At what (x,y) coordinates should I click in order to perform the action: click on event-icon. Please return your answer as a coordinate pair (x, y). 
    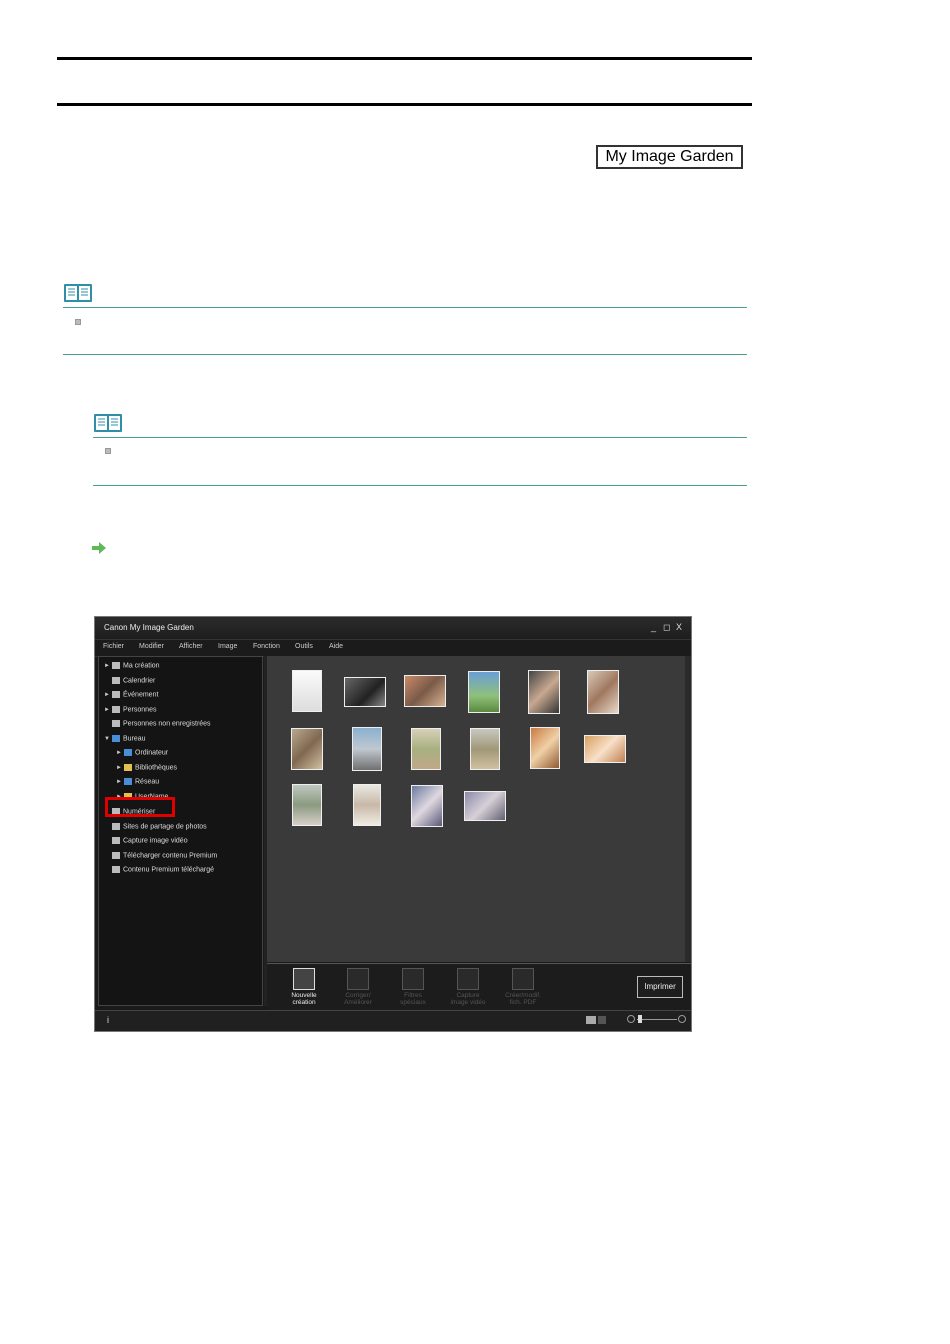
    Looking at the image, I should click on (116, 694).